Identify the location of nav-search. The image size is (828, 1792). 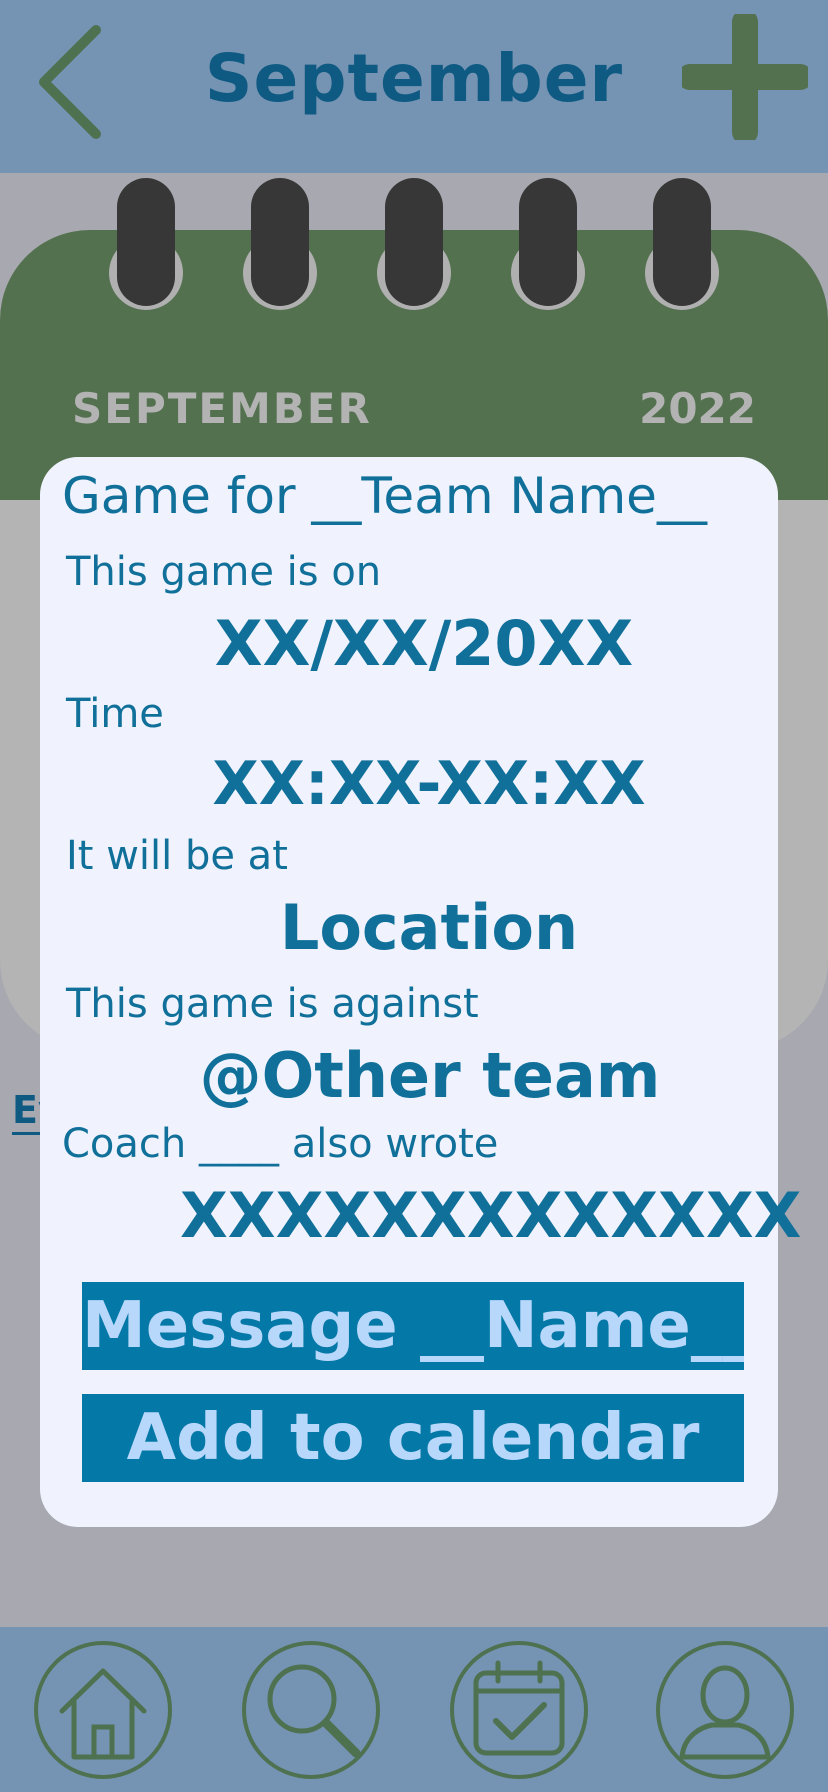
(311, 1710).